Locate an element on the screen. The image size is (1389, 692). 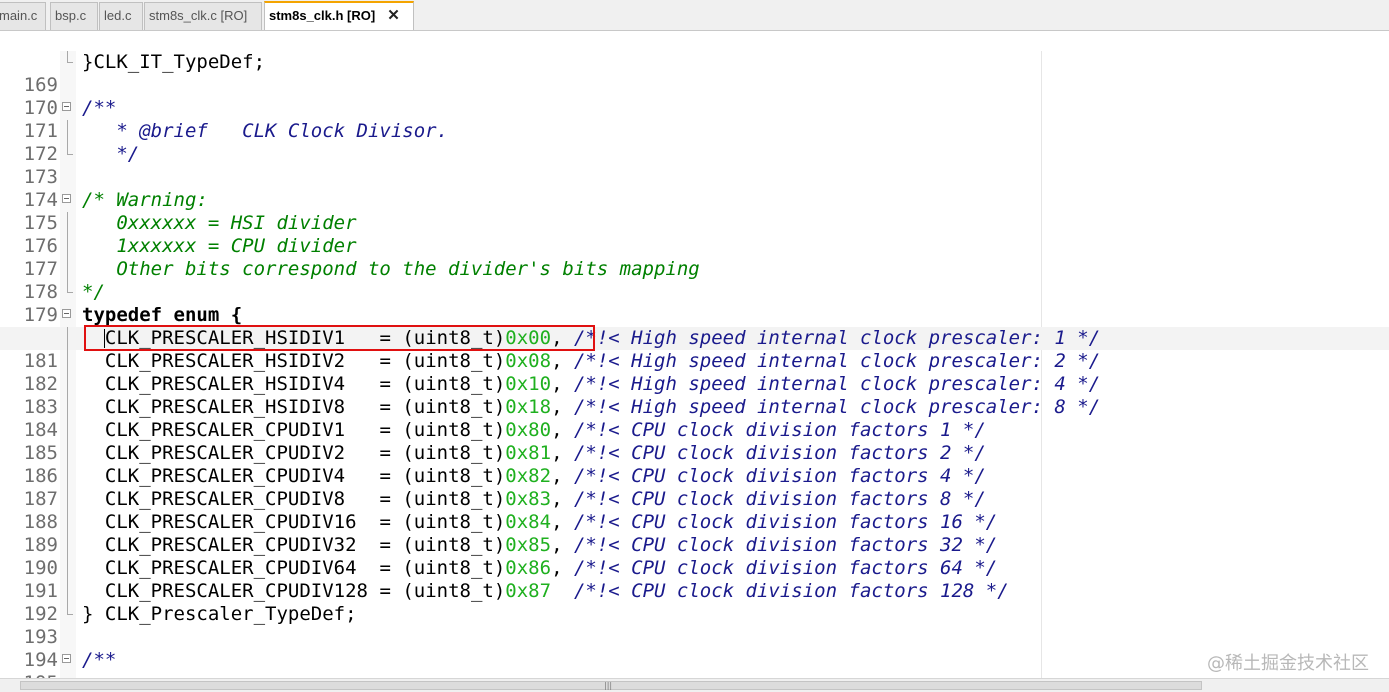
line-text: typedef enum { is located at coordinates (162, 315).